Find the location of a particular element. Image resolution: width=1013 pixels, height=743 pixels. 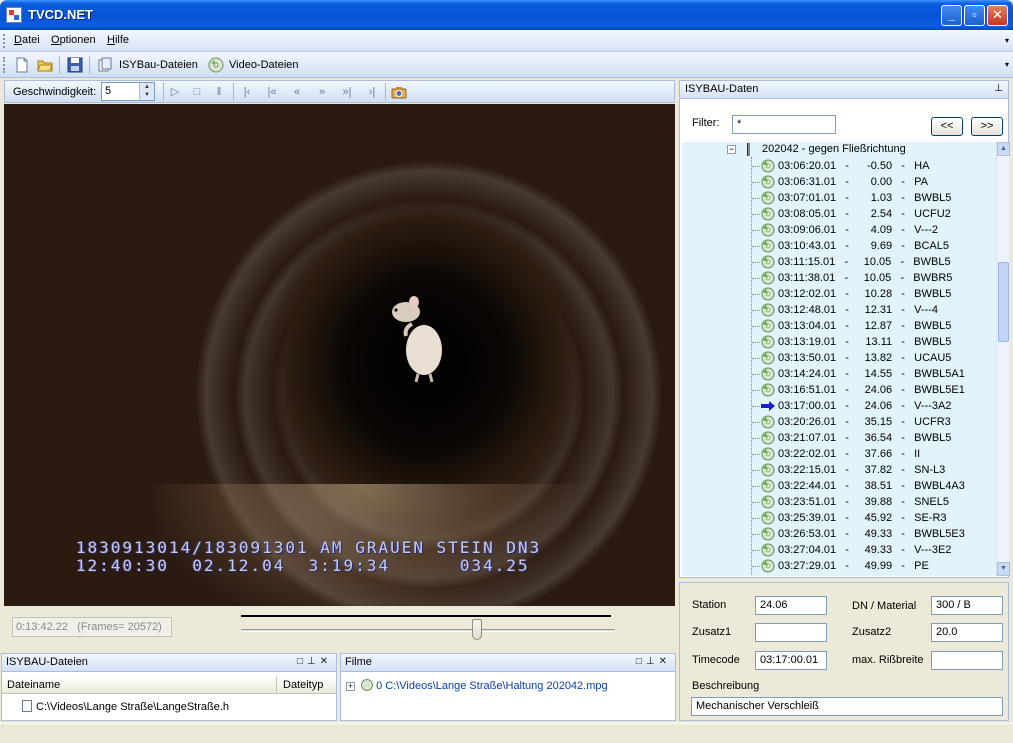

pause-icon: ‖ is located at coordinates (219, 92).